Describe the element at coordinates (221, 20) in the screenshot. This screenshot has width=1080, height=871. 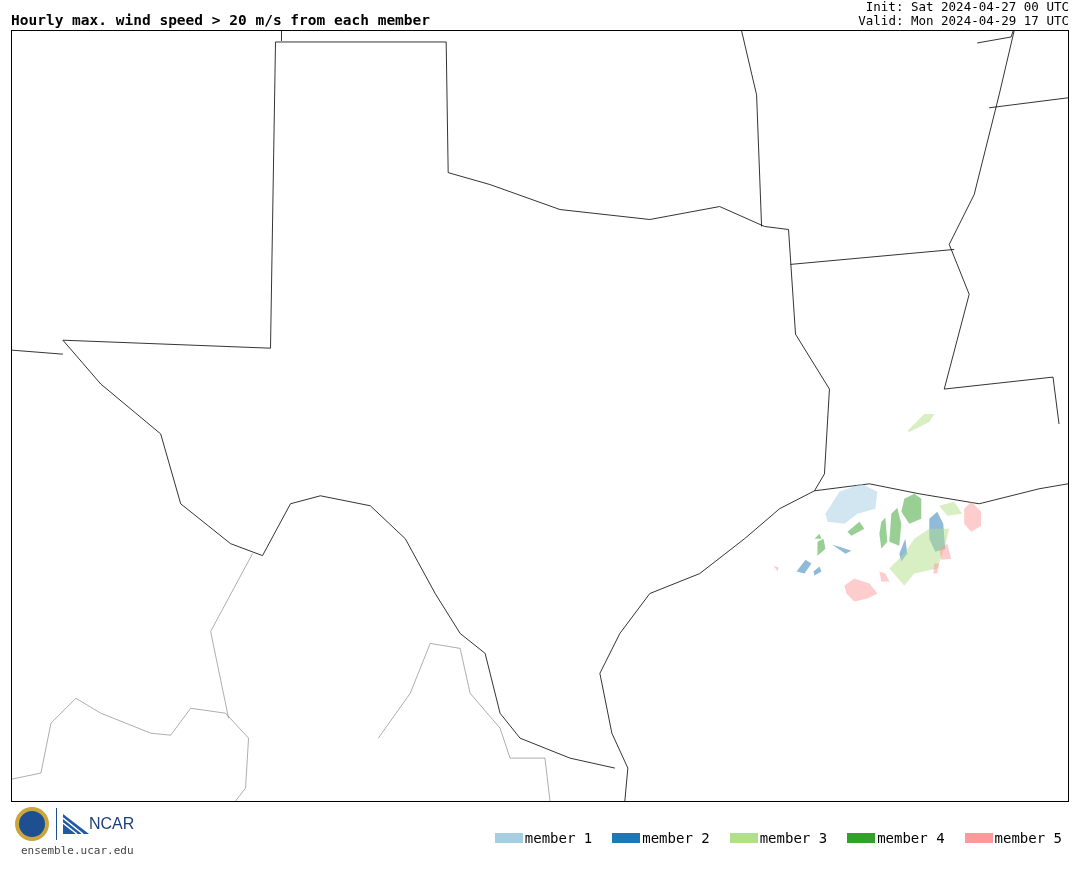
I see `chart-title: Hourly max. wind speed > 20 m/s from each member` at that location.